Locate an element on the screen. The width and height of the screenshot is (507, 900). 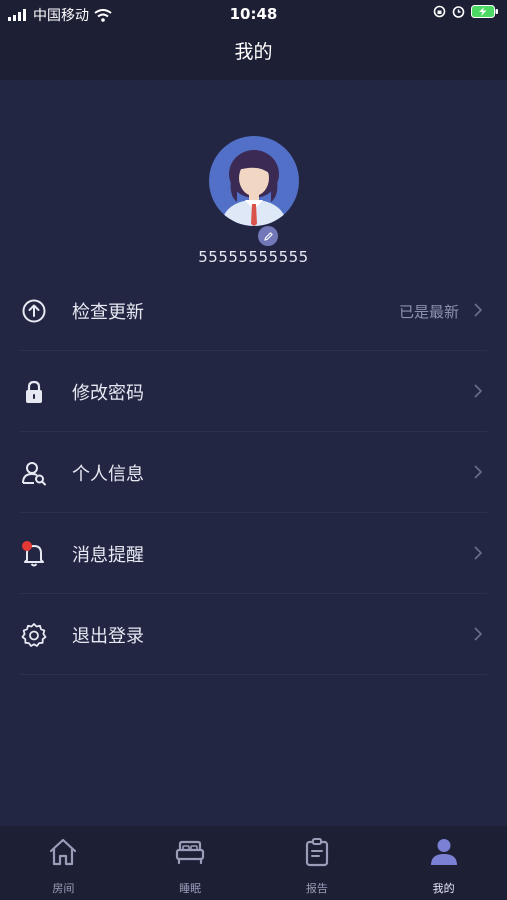
tab-label: 房间 is located at coordinates (63, 888).